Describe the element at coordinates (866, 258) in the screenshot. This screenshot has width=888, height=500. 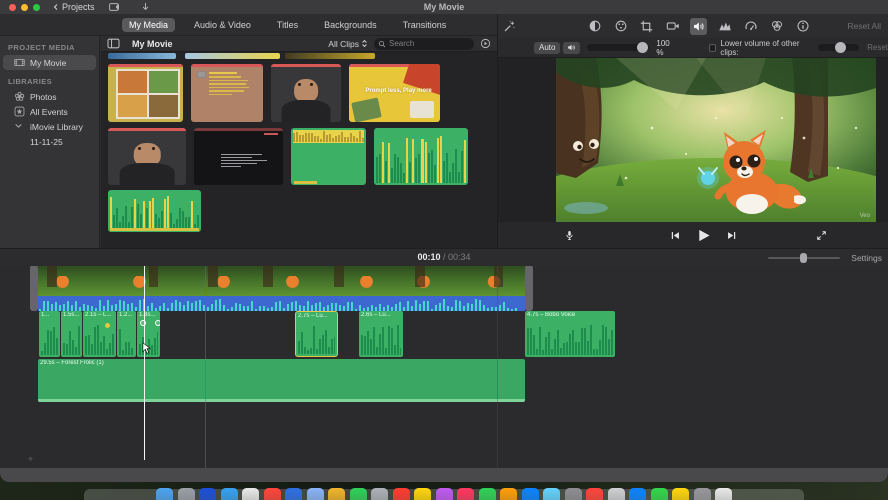
I see `timeline-settings-button: Settings` at that location.